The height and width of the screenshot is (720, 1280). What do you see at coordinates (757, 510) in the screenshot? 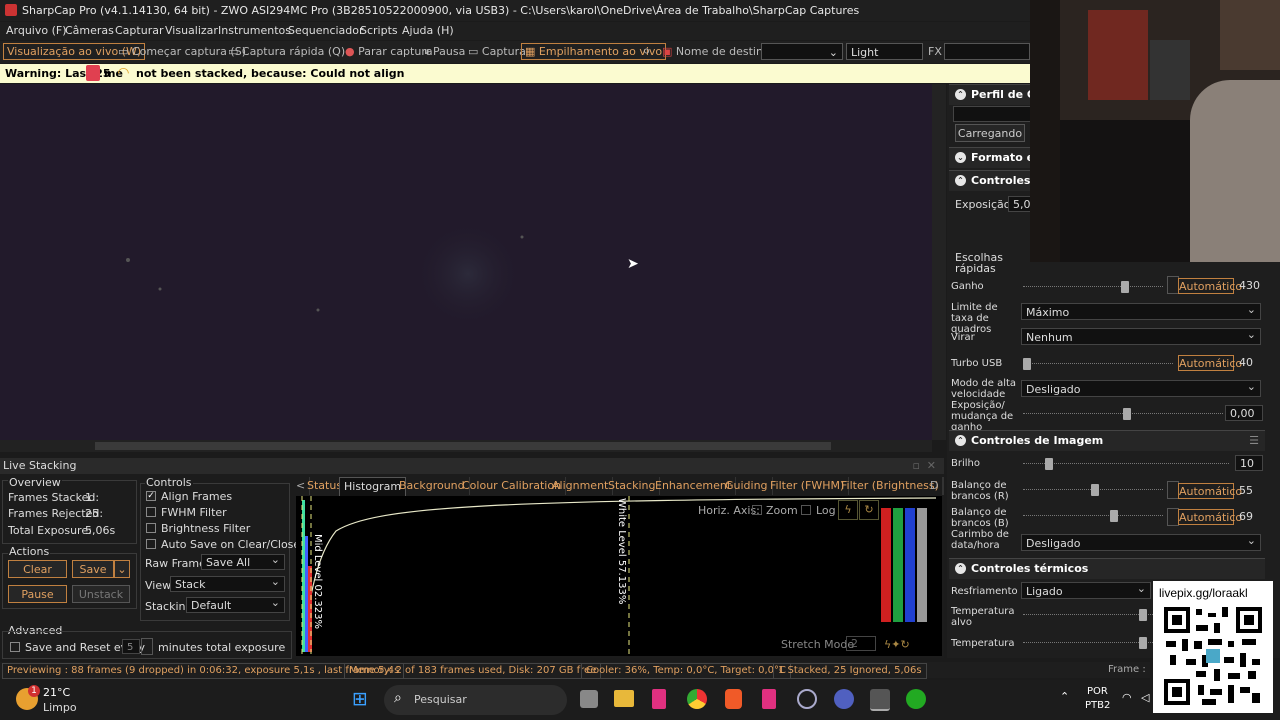
I see `zoom-checkbox` at bounding box center [757, 510].